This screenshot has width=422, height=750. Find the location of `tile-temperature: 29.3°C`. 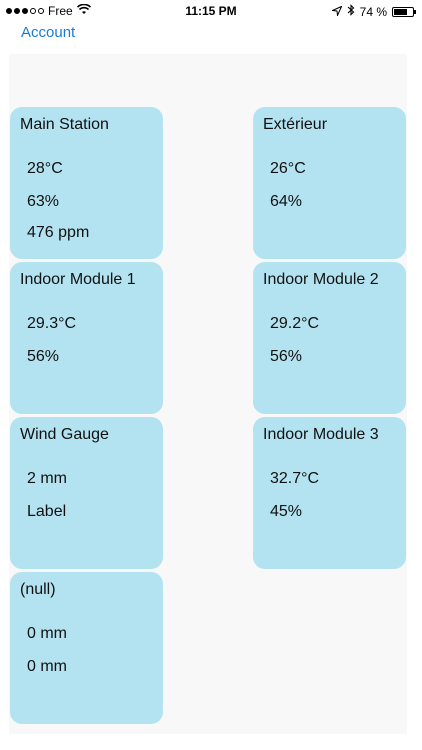

tile-temperature: 29.3°C is located at coordinates (52, 323).